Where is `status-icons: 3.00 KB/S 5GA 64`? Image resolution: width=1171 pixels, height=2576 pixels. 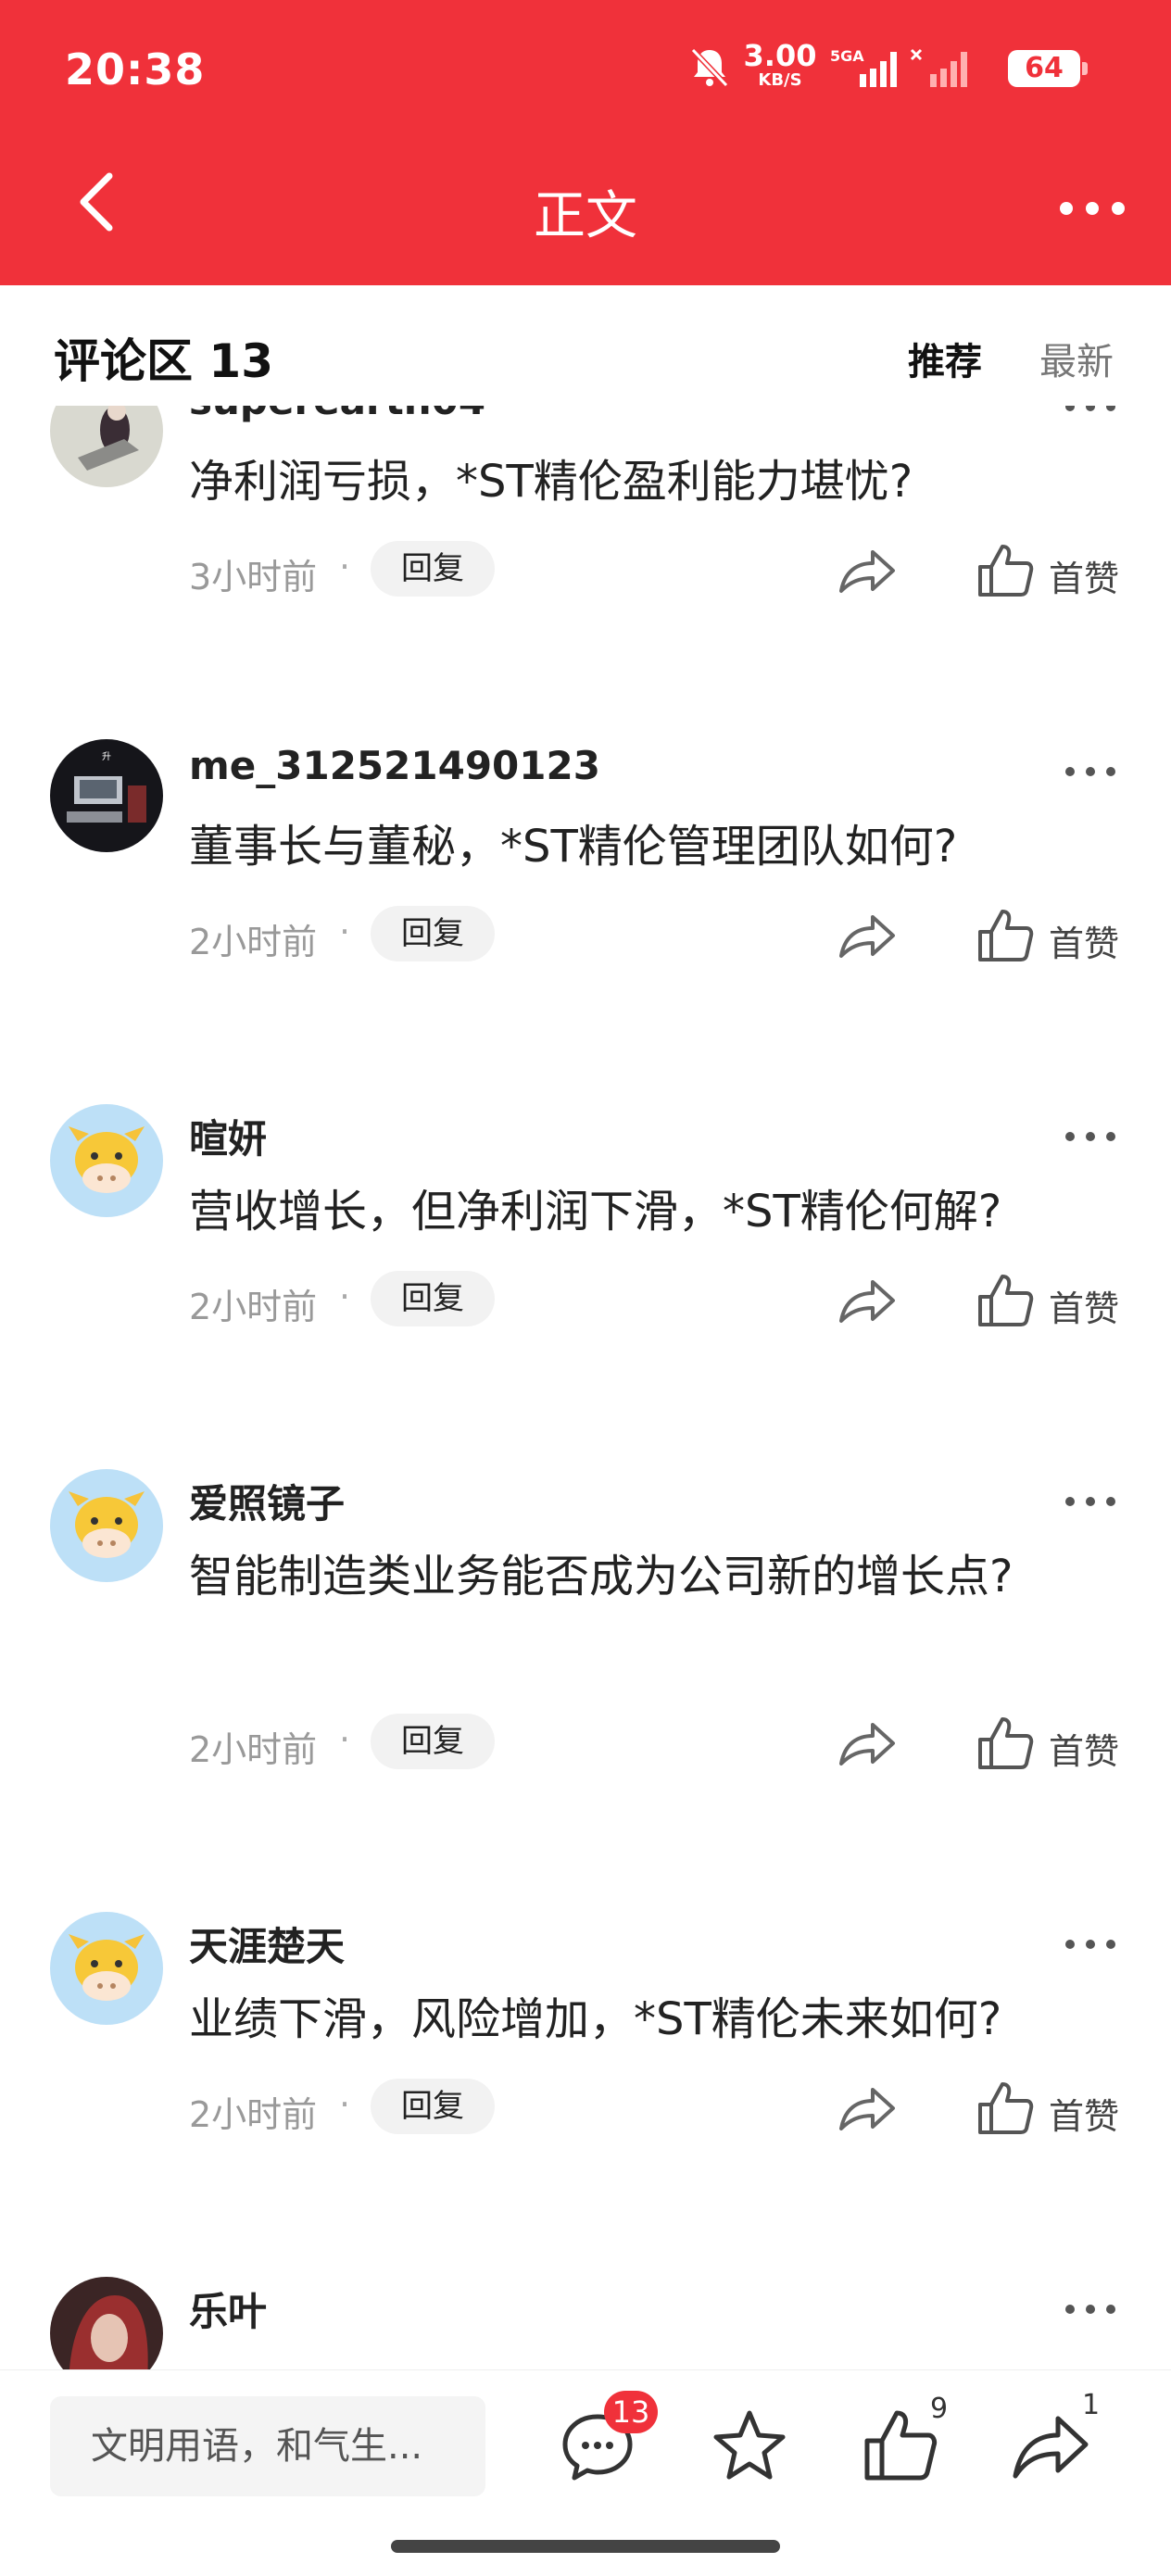 status-icons: 3.00 KB/S 5GA 64 is located at coordinates (930, 68).